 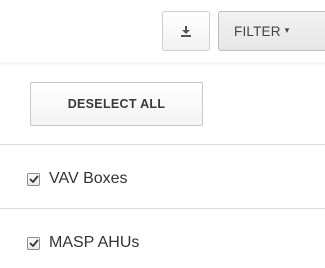 I want to click on filter-option-vav-boxes: VAV Boxes, so click(x=77, y=179).